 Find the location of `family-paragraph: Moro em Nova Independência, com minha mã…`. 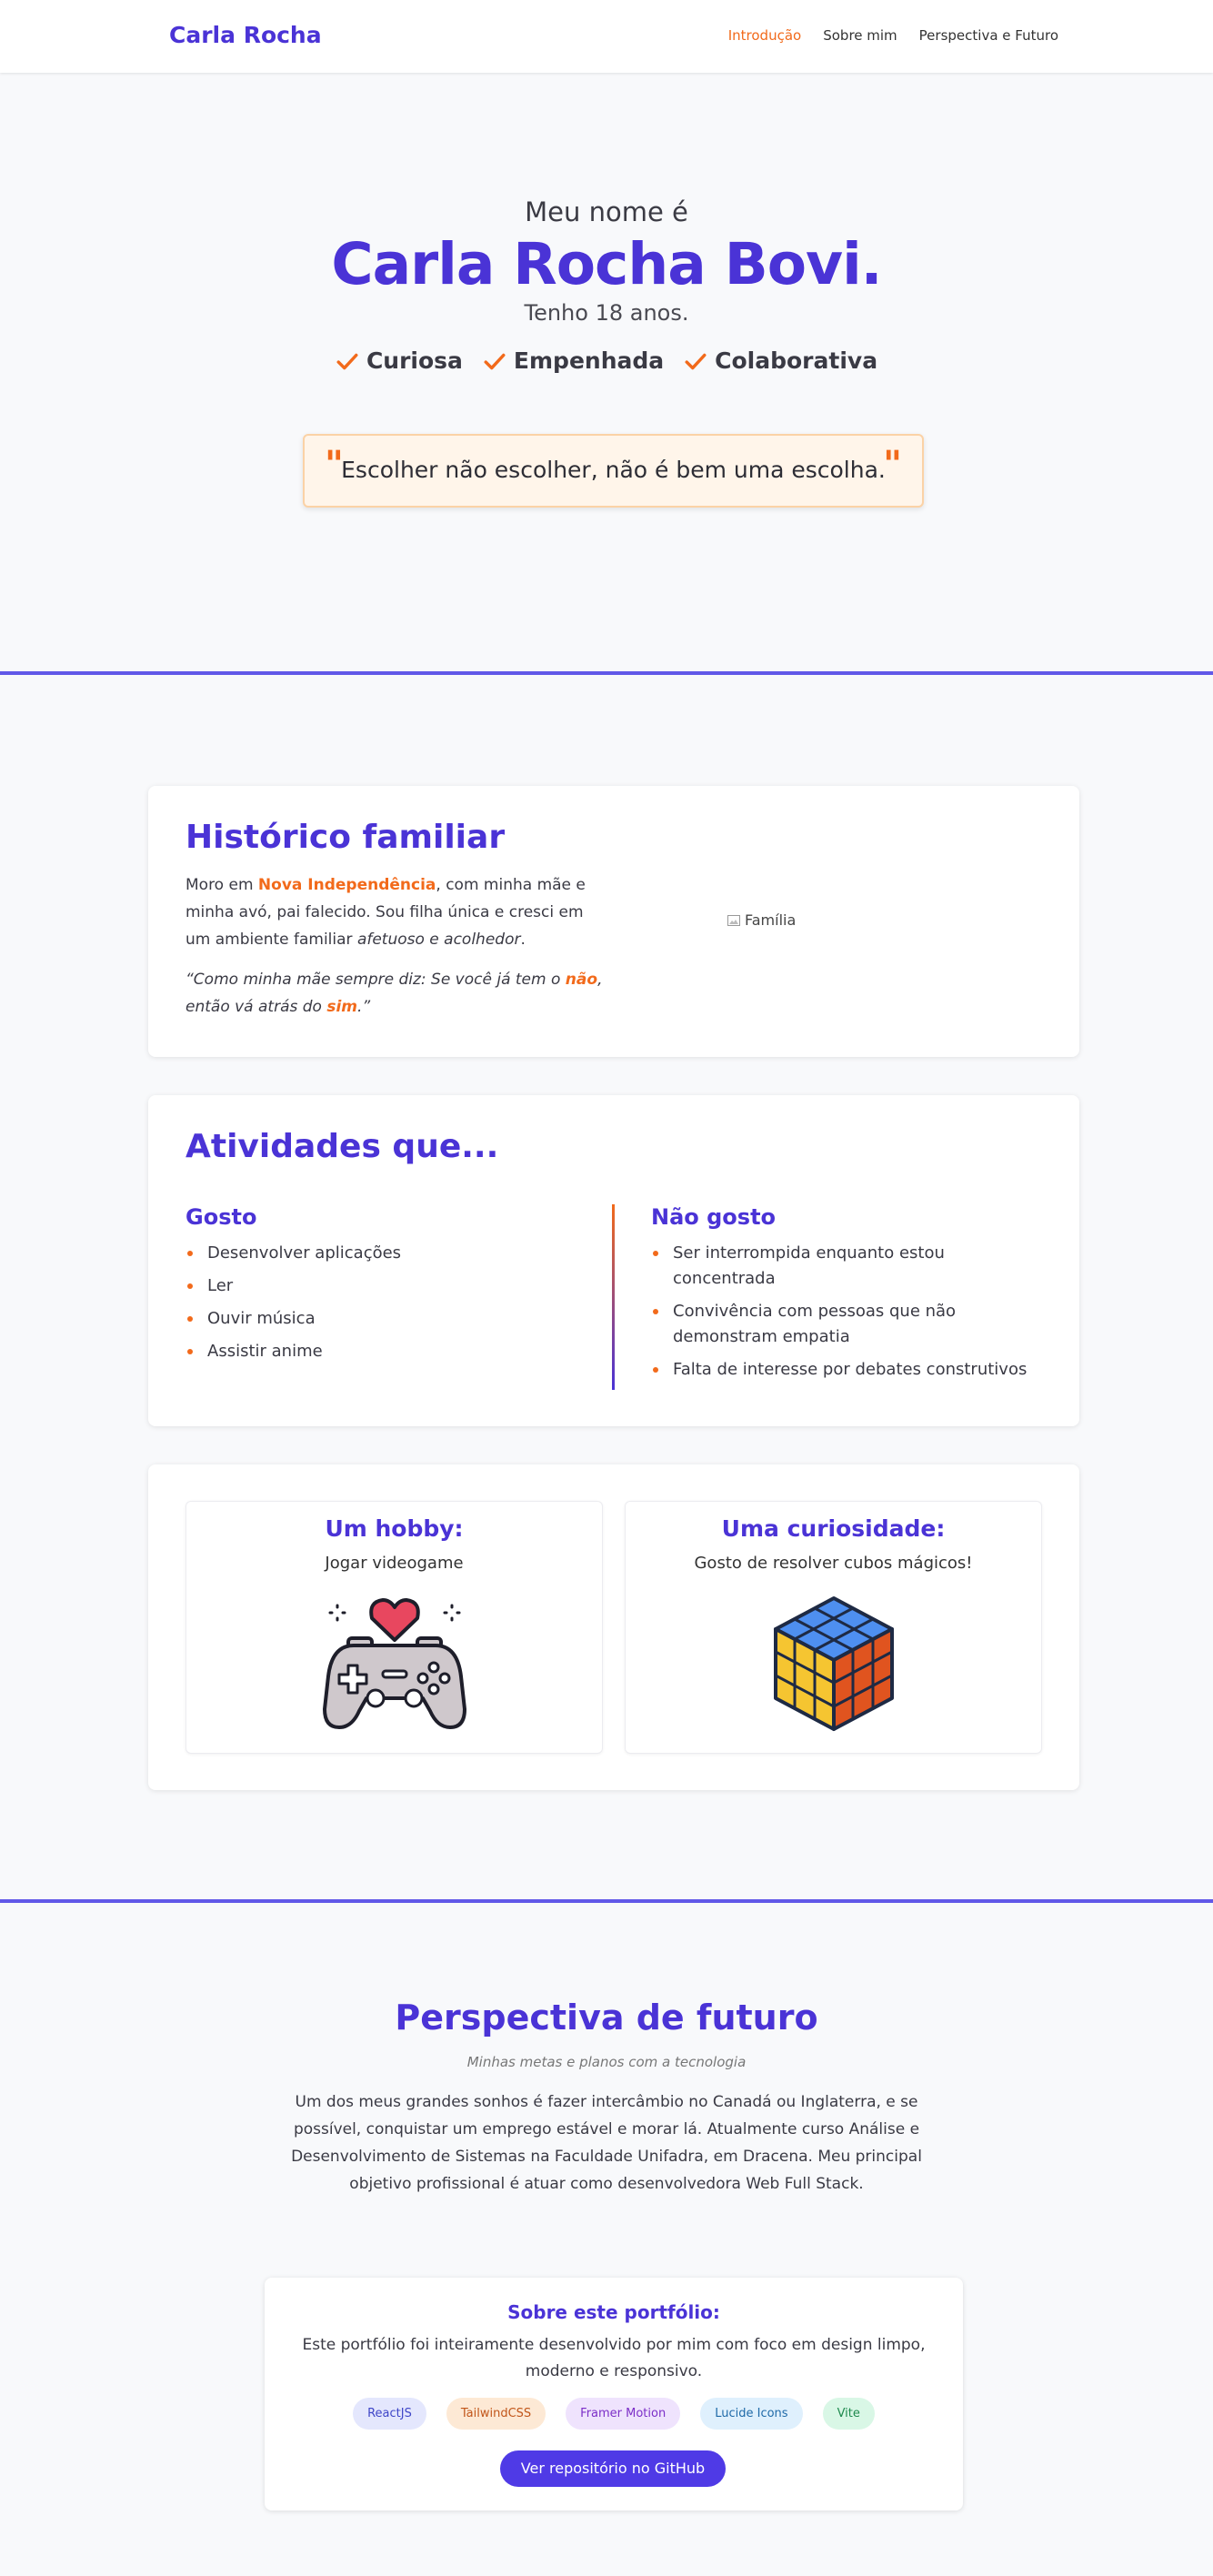

family-paragraph: Moro em Nova Independência, com minha mã… is located at coordinates (385, 912).